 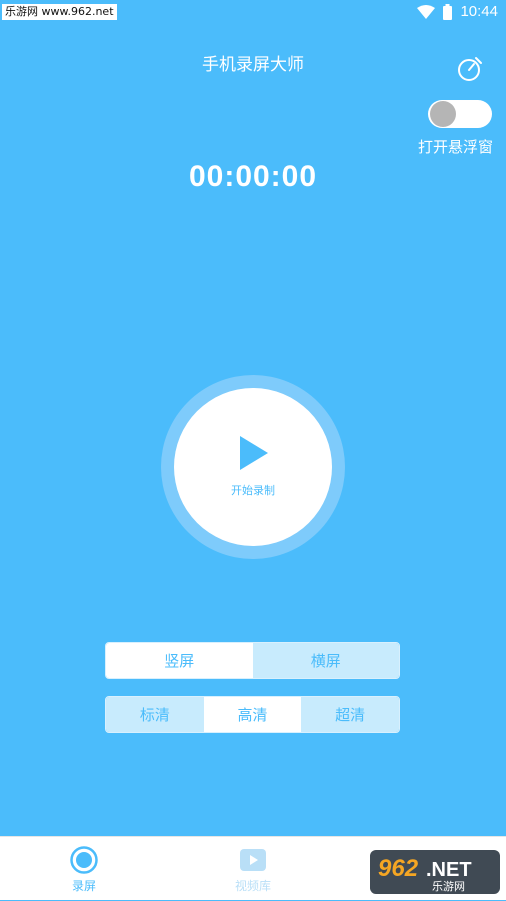 I want to click on recording-timer: 00:00:00, so click(x=253, y=176).